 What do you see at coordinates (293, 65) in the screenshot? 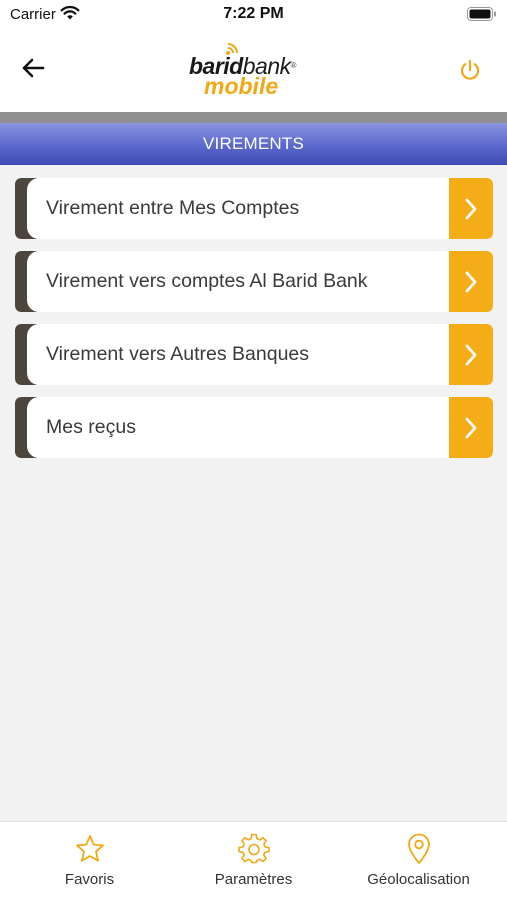
I see `logo-registered-mark: ®` at bounding box center [293, 65].